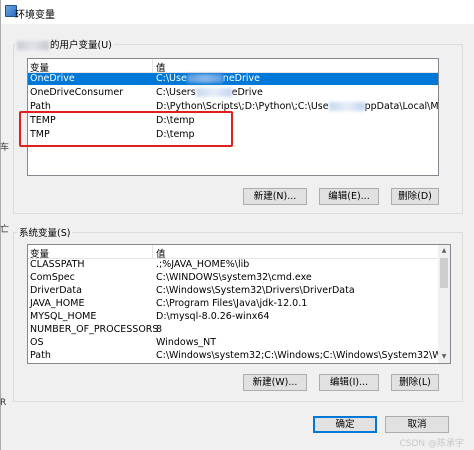 This screenshot has height=450, width=474. Describe the element at coordinates (415, 382) in the screenshot. I see `system-delete-button: 删除(L)` at that location.